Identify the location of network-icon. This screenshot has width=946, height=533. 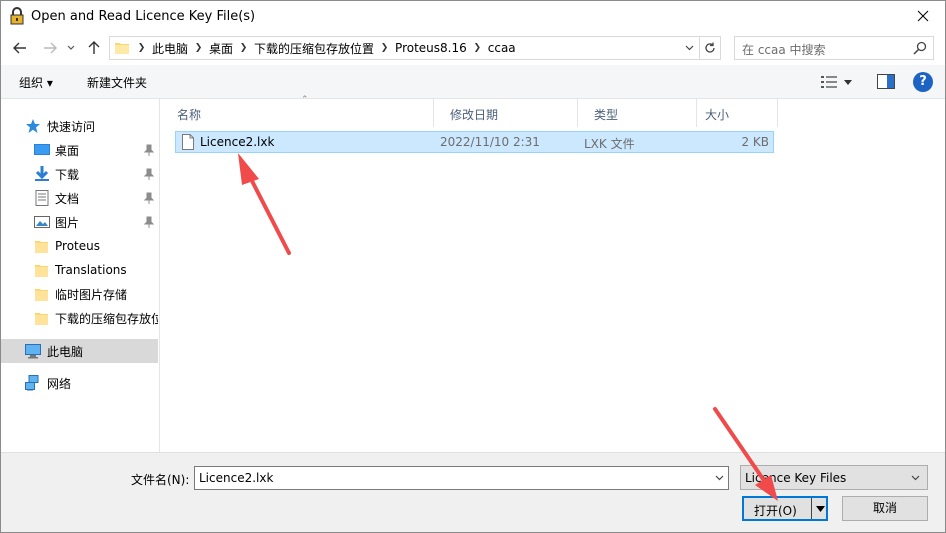
(32, 383).